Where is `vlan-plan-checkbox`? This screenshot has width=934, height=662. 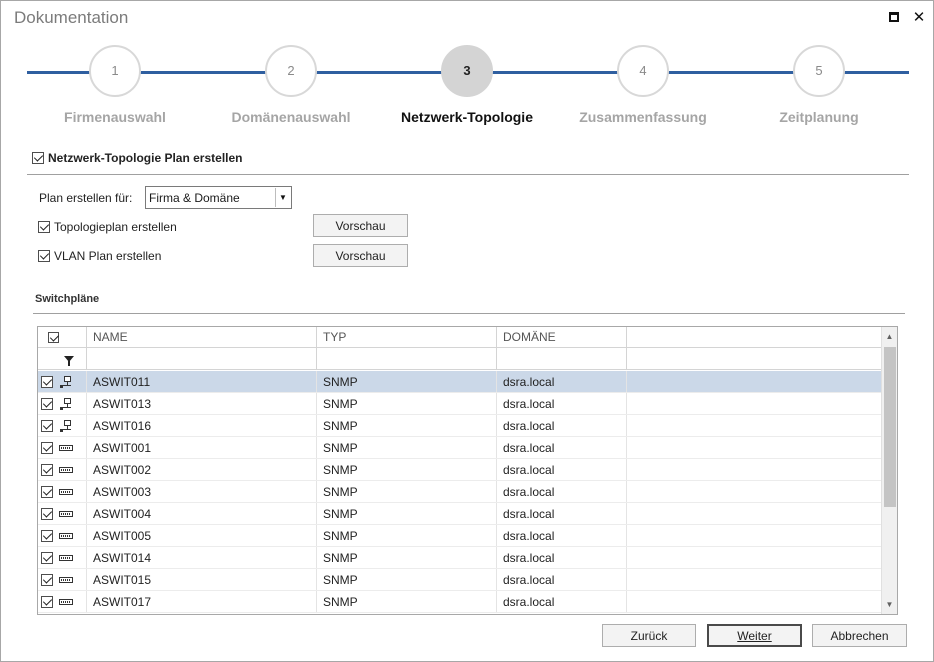
vlan-plan-checkbox is located at coordinates (44, 256).